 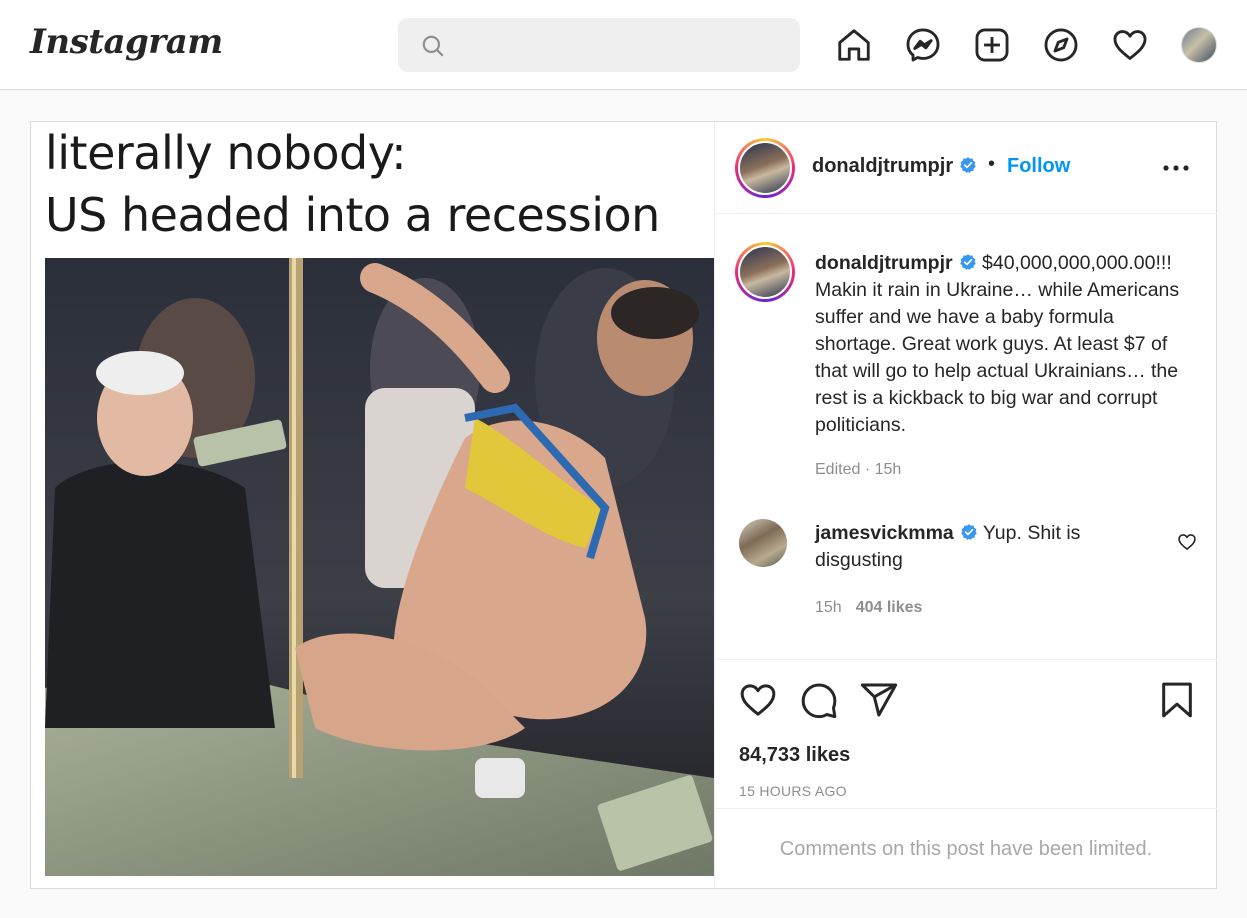 I want to click on commenter-avatar, so click(x=763, y=543).